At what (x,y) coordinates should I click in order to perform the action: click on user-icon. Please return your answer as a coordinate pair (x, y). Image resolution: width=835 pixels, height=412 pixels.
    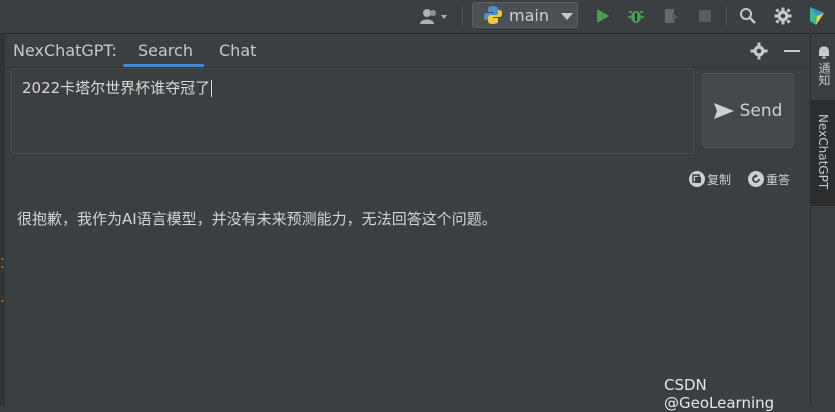
    Looking at the image, I should click on (434, 16).